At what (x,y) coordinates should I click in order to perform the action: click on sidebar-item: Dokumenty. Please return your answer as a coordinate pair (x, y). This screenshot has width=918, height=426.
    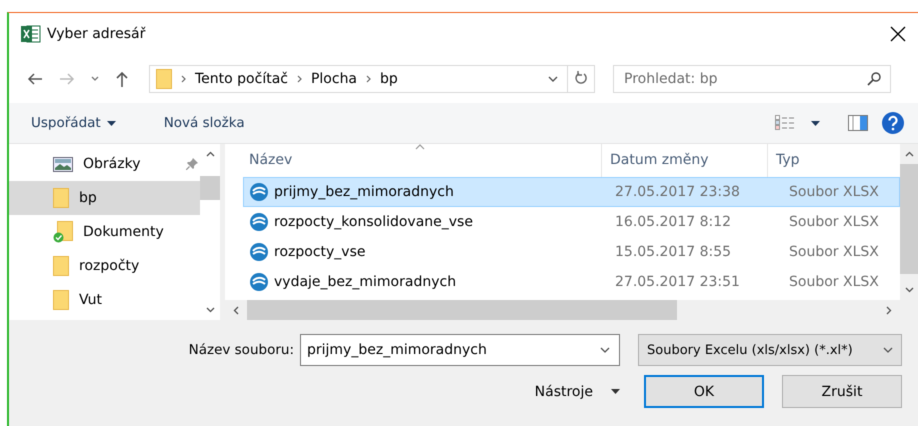
    Looking at the image, I should click on (104, 232).